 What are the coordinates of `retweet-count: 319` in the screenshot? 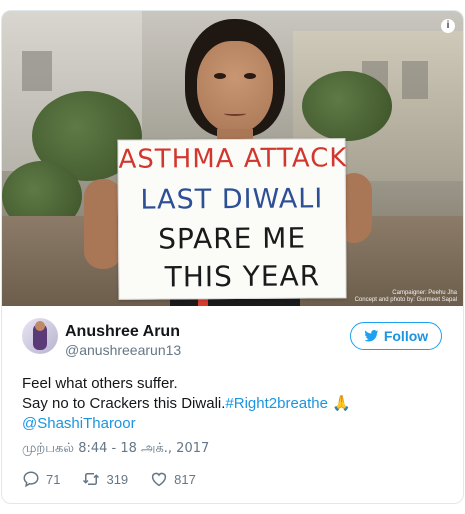 It's located at (117, 479).